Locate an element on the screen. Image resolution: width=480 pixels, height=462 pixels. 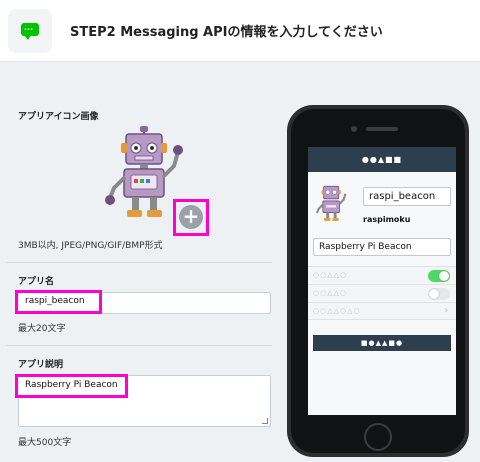
chevron-right-icon: › is located at coordinates (446, 311).